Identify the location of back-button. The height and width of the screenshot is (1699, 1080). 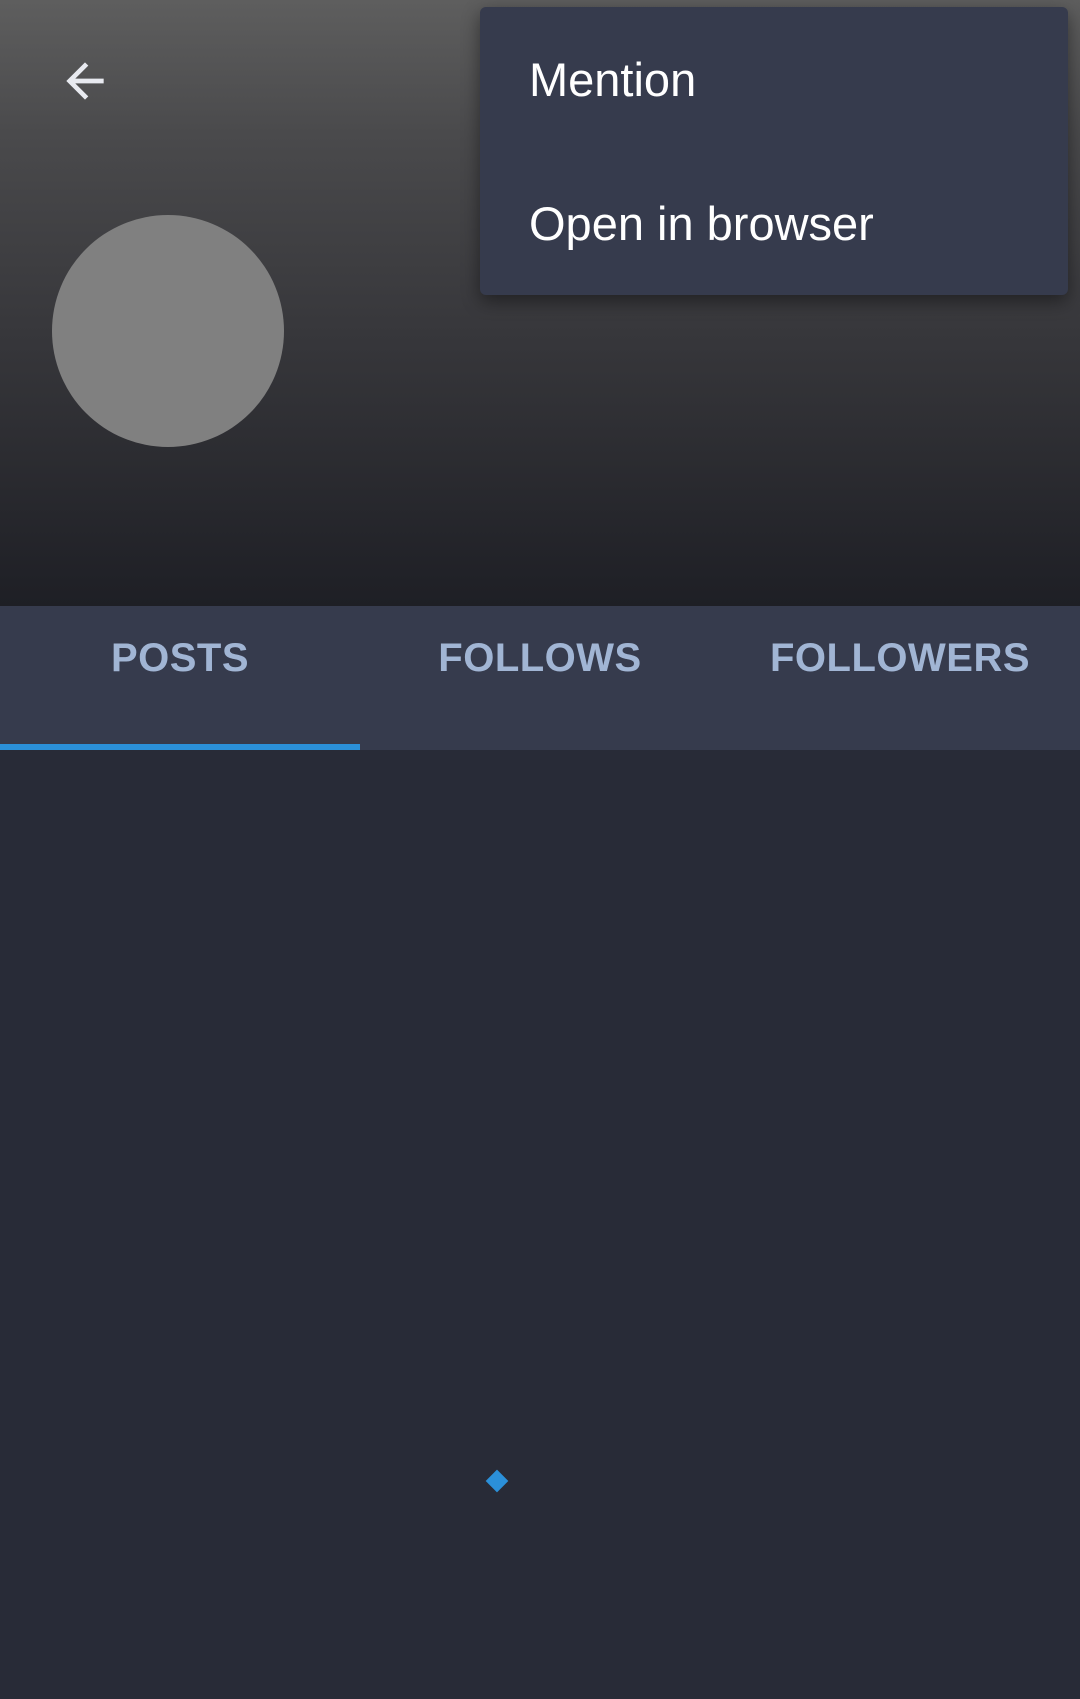
(85, 81).